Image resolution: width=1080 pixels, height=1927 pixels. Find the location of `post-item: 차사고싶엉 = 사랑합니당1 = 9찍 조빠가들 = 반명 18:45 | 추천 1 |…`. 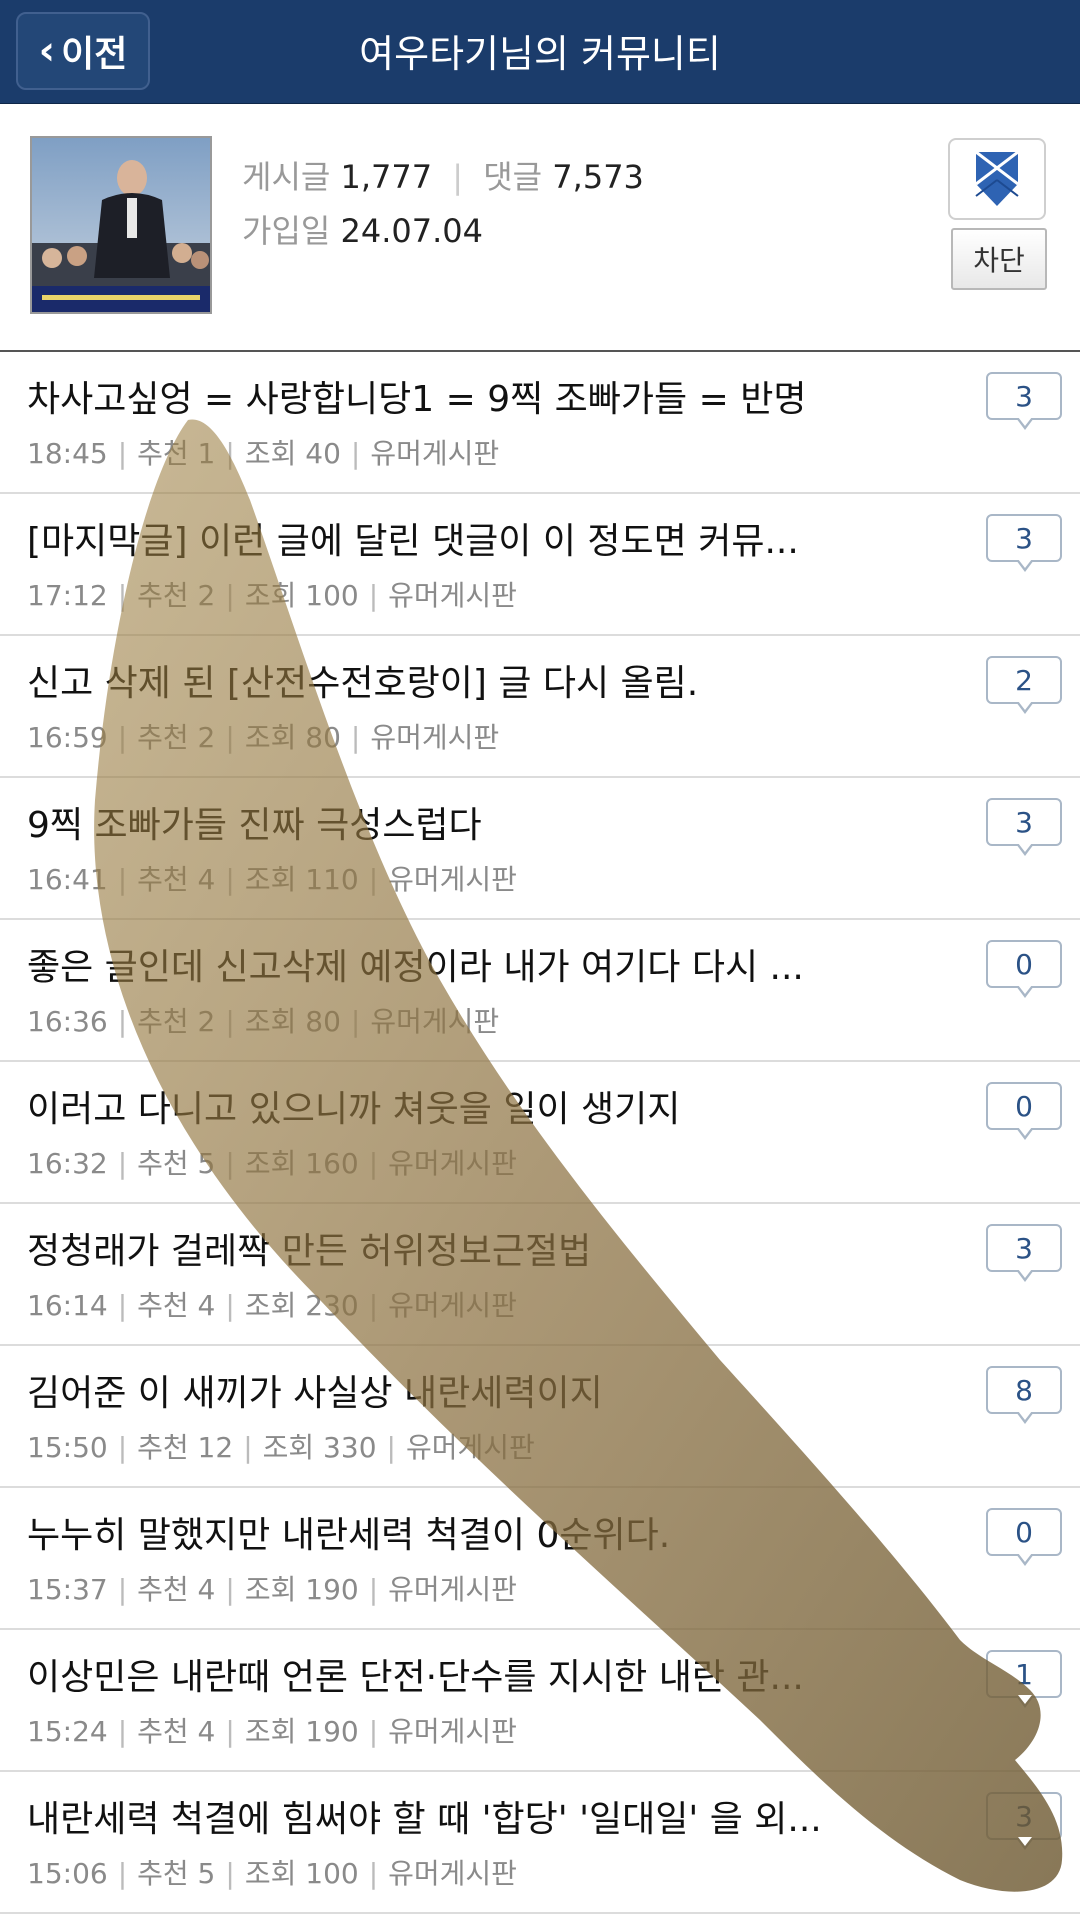

post-item: 차사고싶엉 = 사랑합니당1 = 9찍 조빠가들 = 반명 18:45 | 추천 1 |… is located at coordinates (540, 423).